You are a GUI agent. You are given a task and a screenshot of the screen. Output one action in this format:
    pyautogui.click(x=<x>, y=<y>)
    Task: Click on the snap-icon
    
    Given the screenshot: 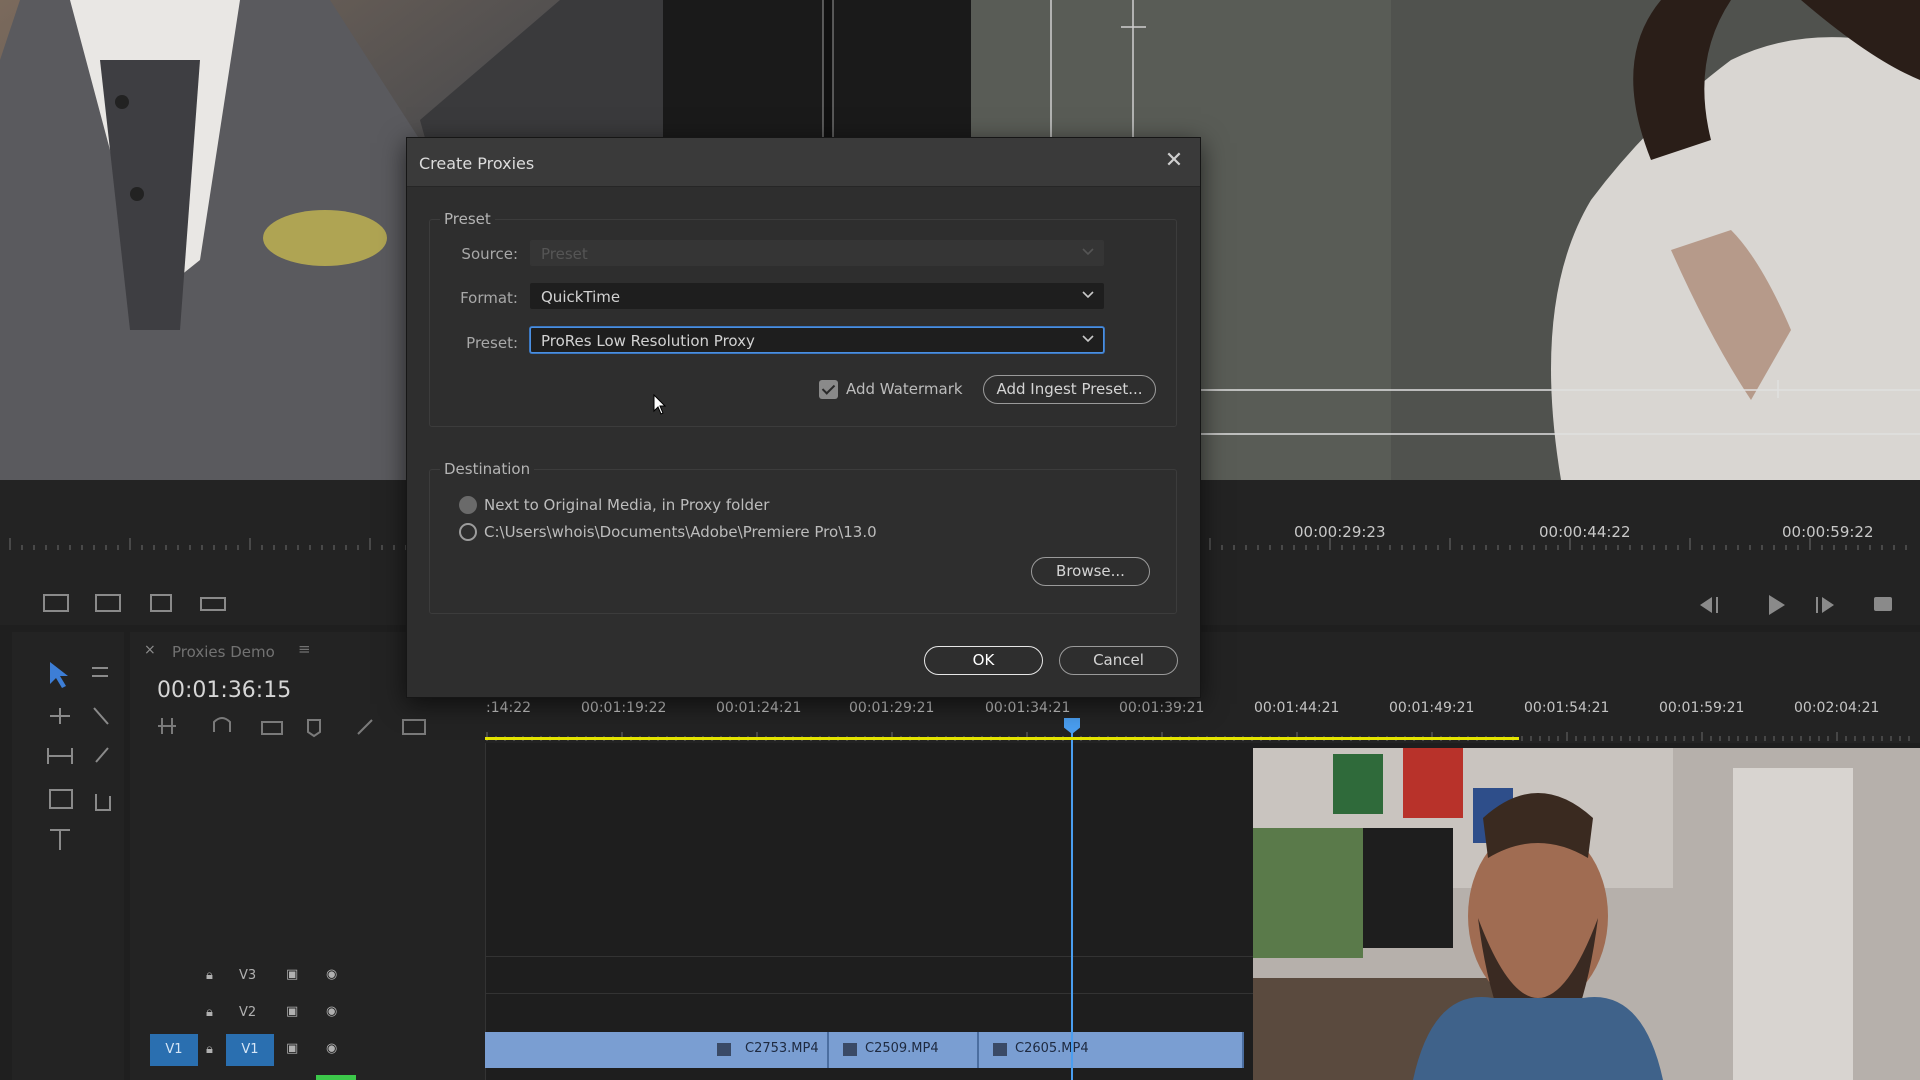 What is the action you would take?
    pyautogui.click(x=222, y=724)
    